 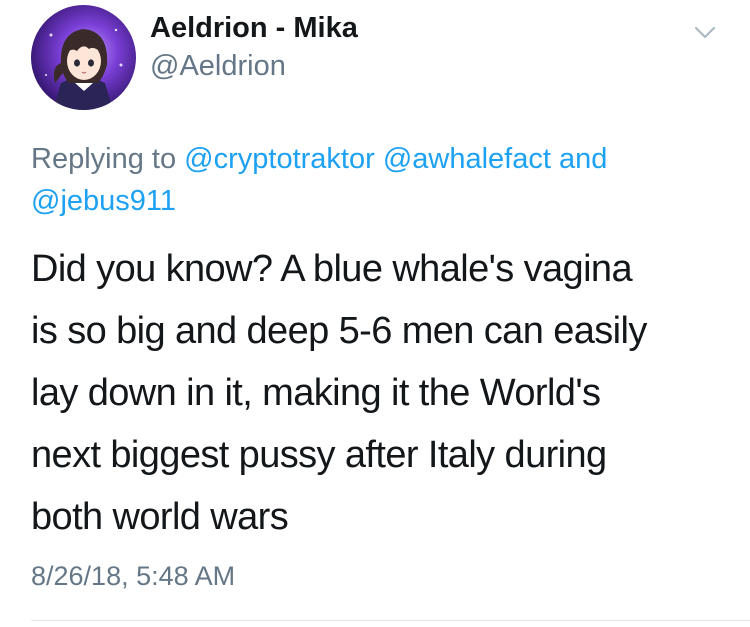 I want to click on mention-link: @awhalefact, so click(x=467, y=159).